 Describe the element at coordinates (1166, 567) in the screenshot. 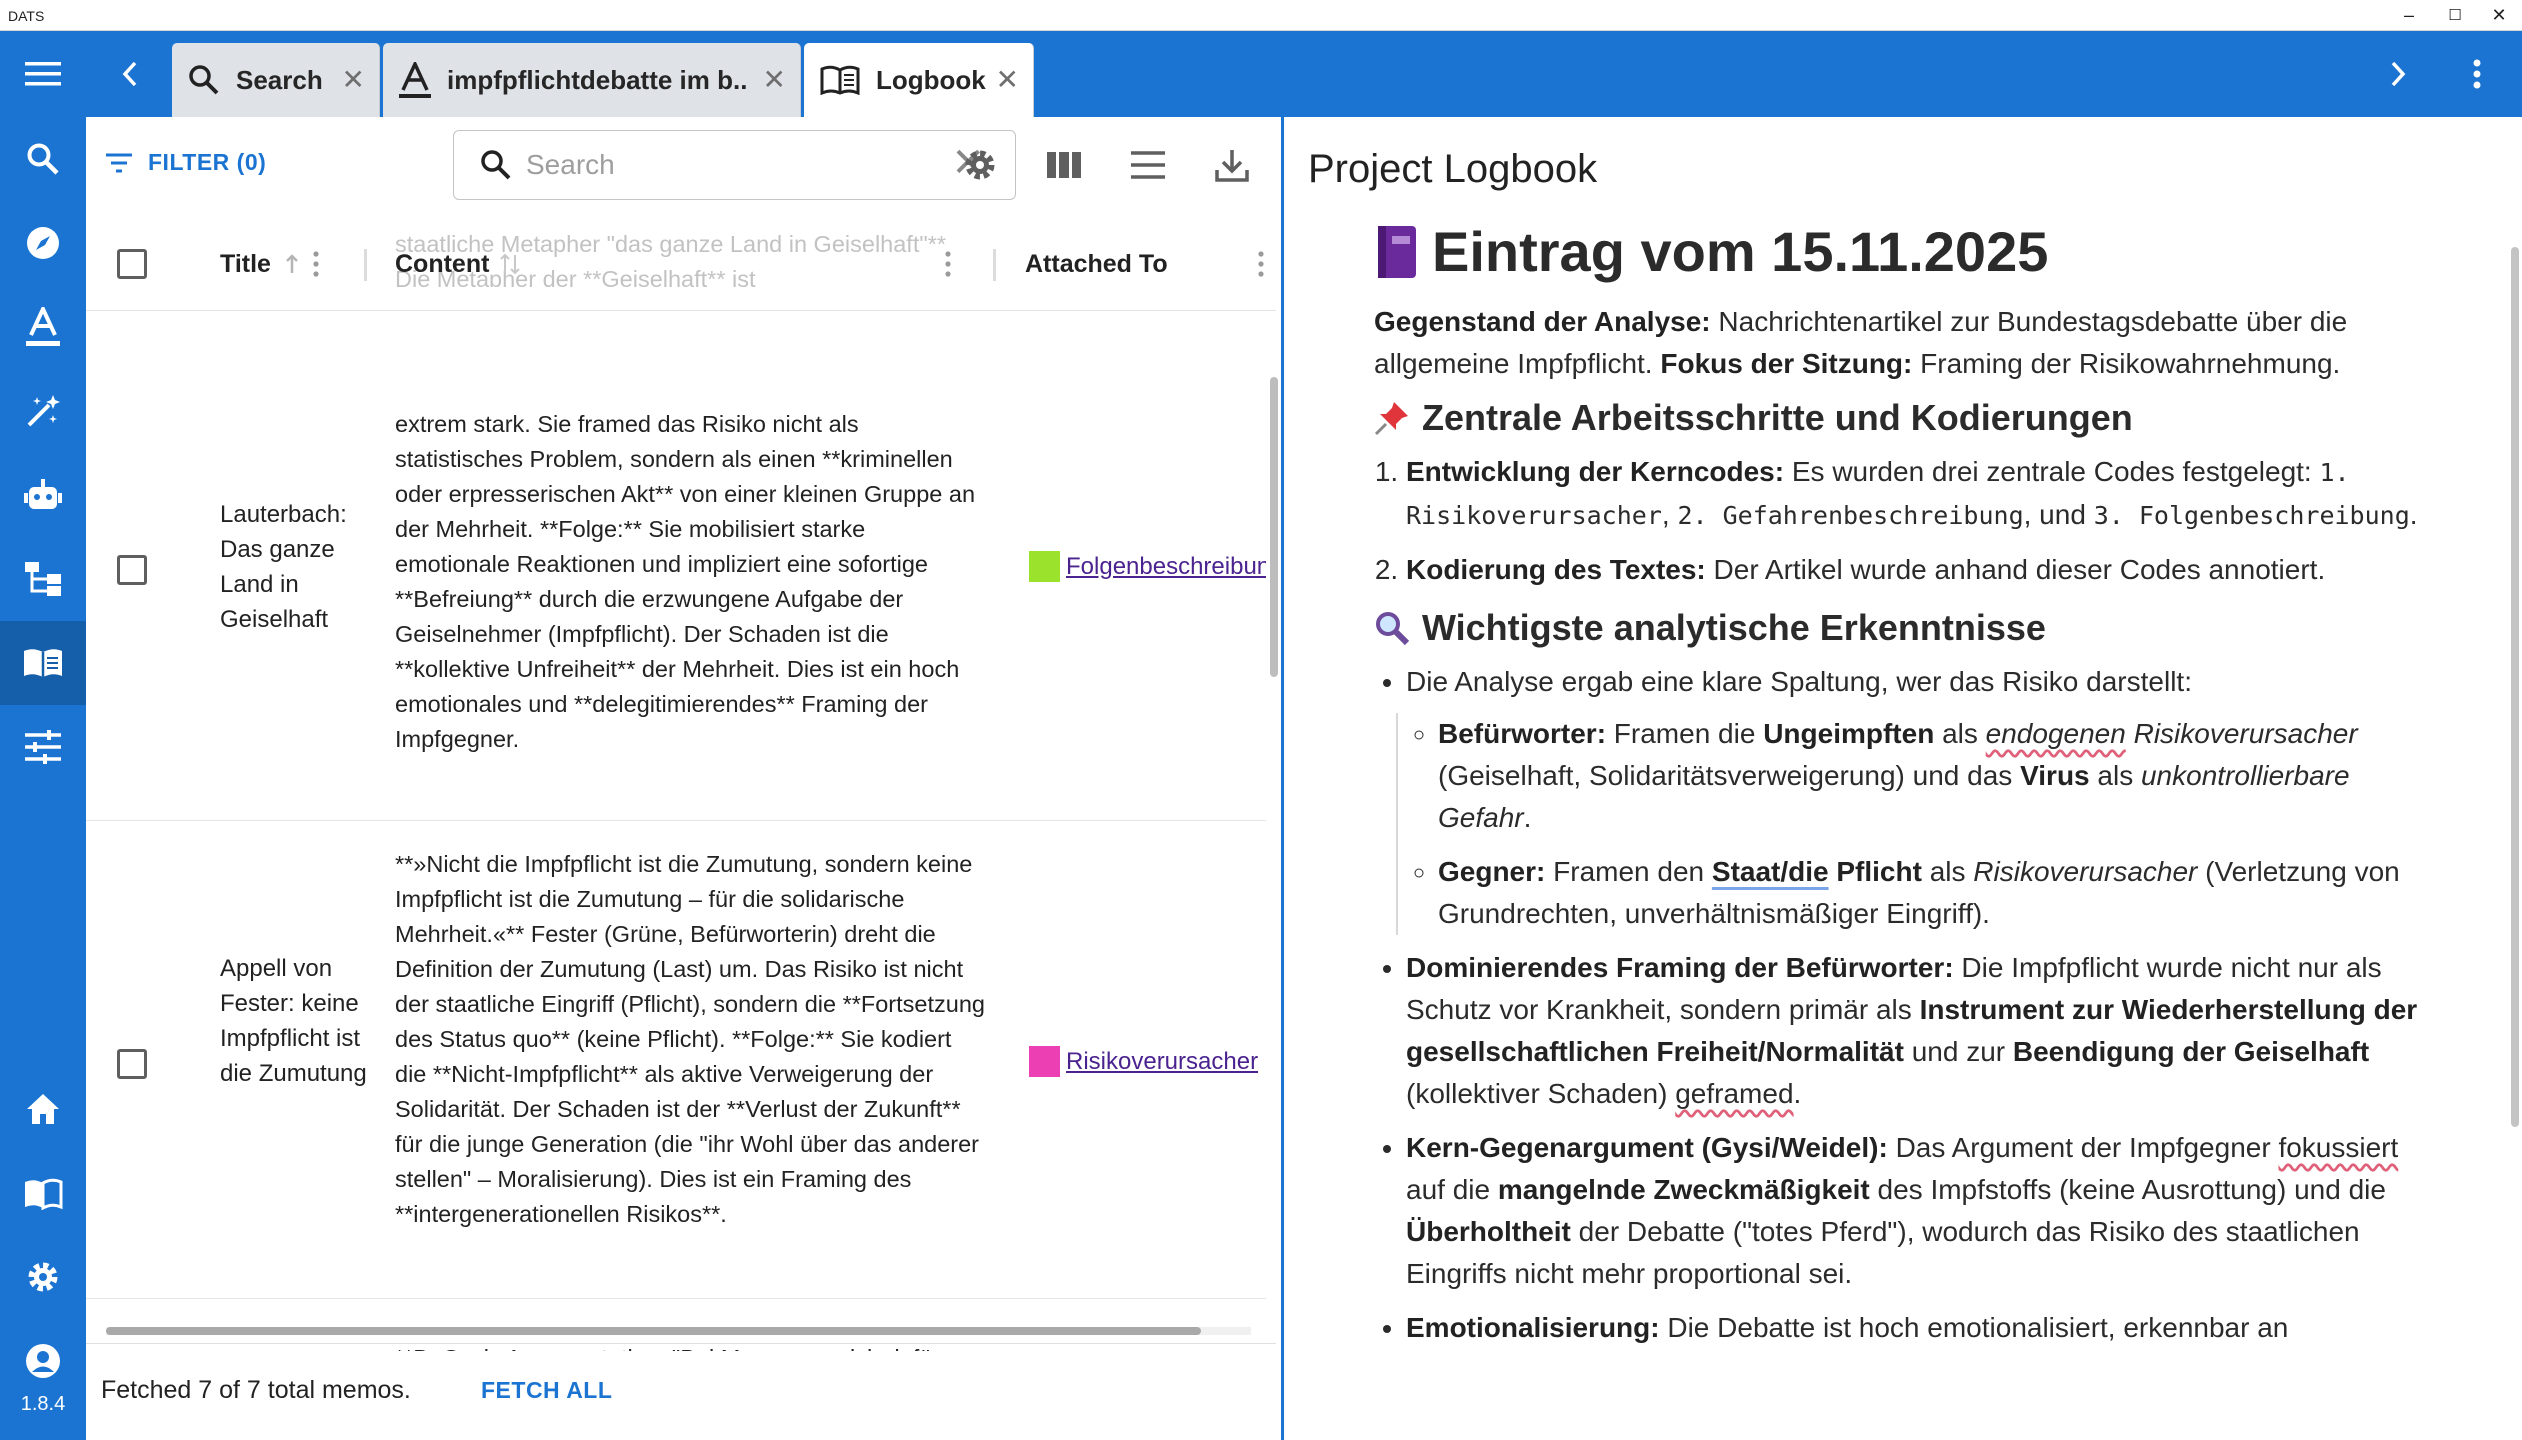

I see `attached-link: Folgenbeschreibung` at that location.